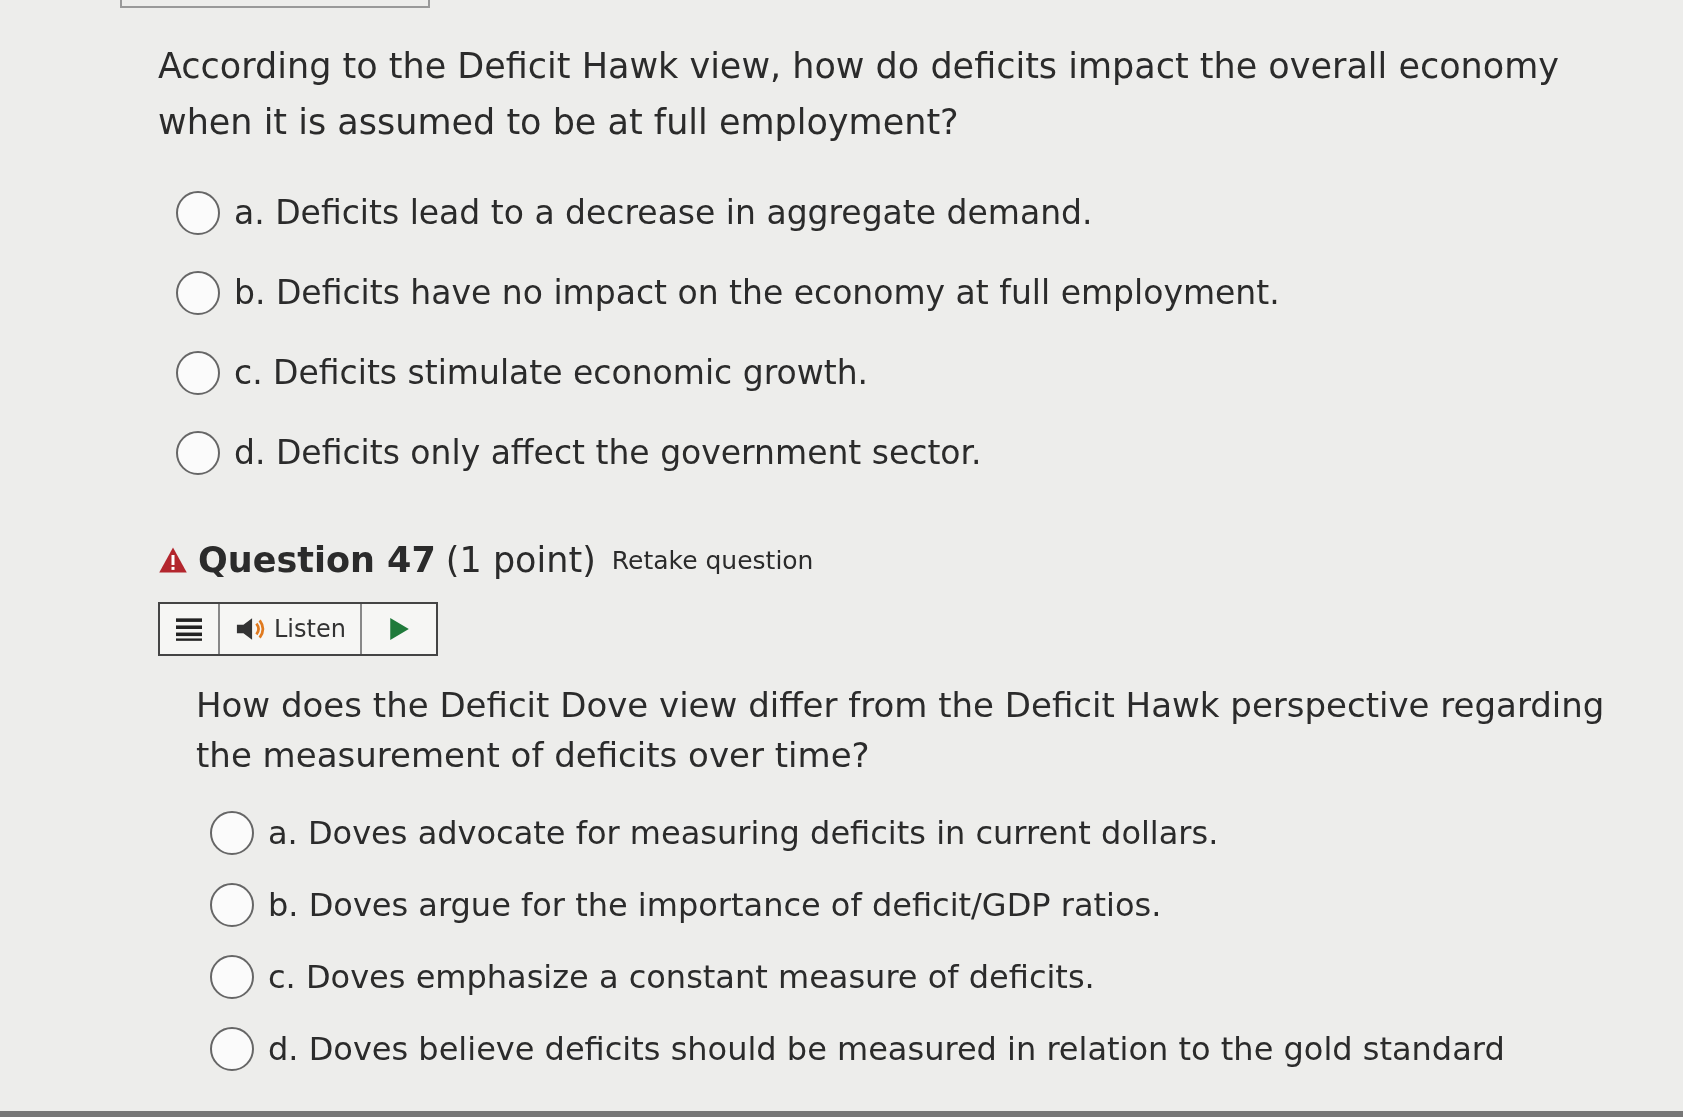  I want to click on question-number: Question 47, so click(317, 560).